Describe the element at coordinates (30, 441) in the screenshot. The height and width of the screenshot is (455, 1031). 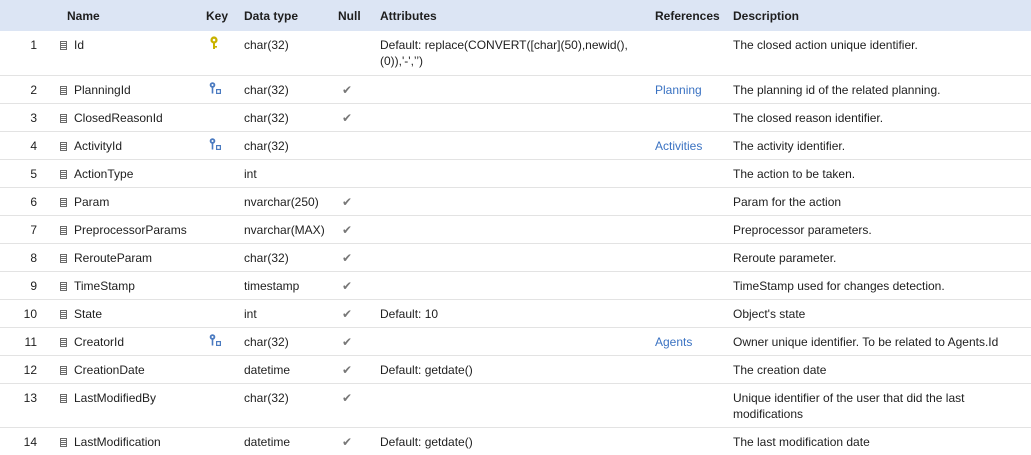
I see `row-number: 14` at that location.